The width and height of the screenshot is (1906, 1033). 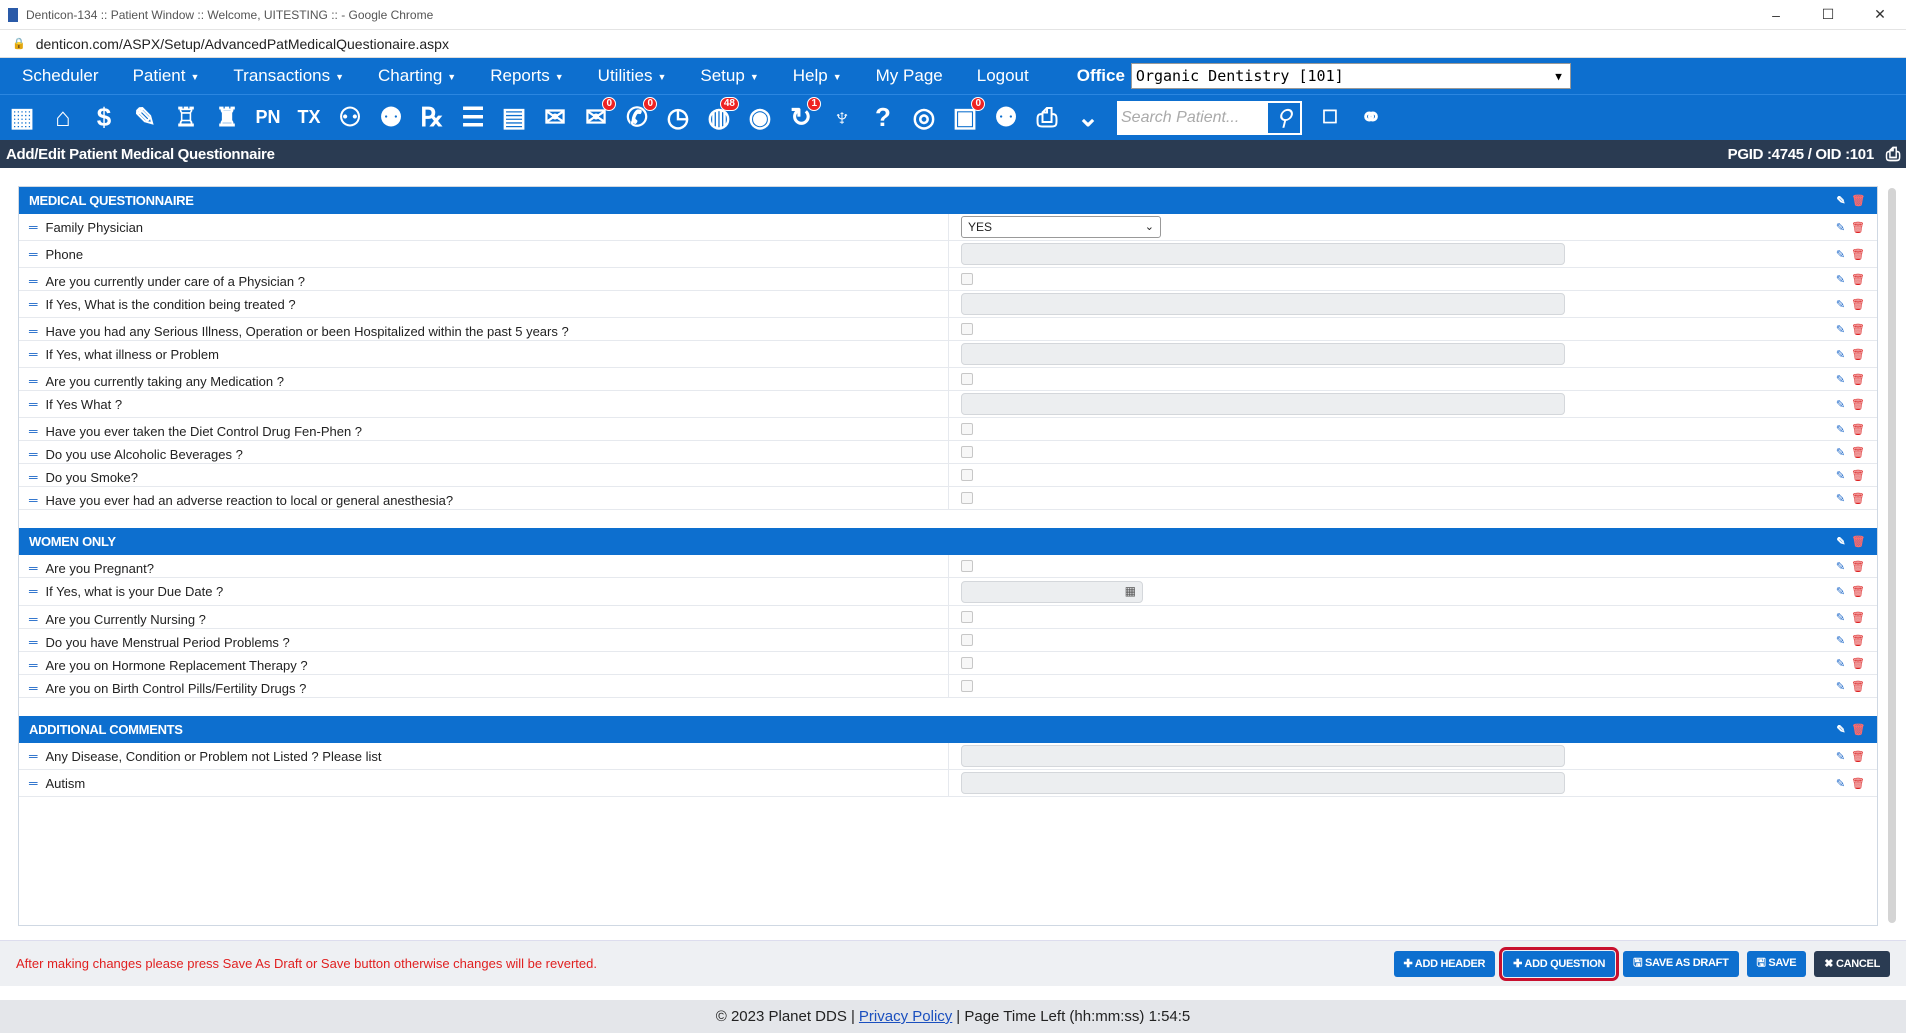 I want to click on home-icon: ⌂, so click(x=63, y=118).